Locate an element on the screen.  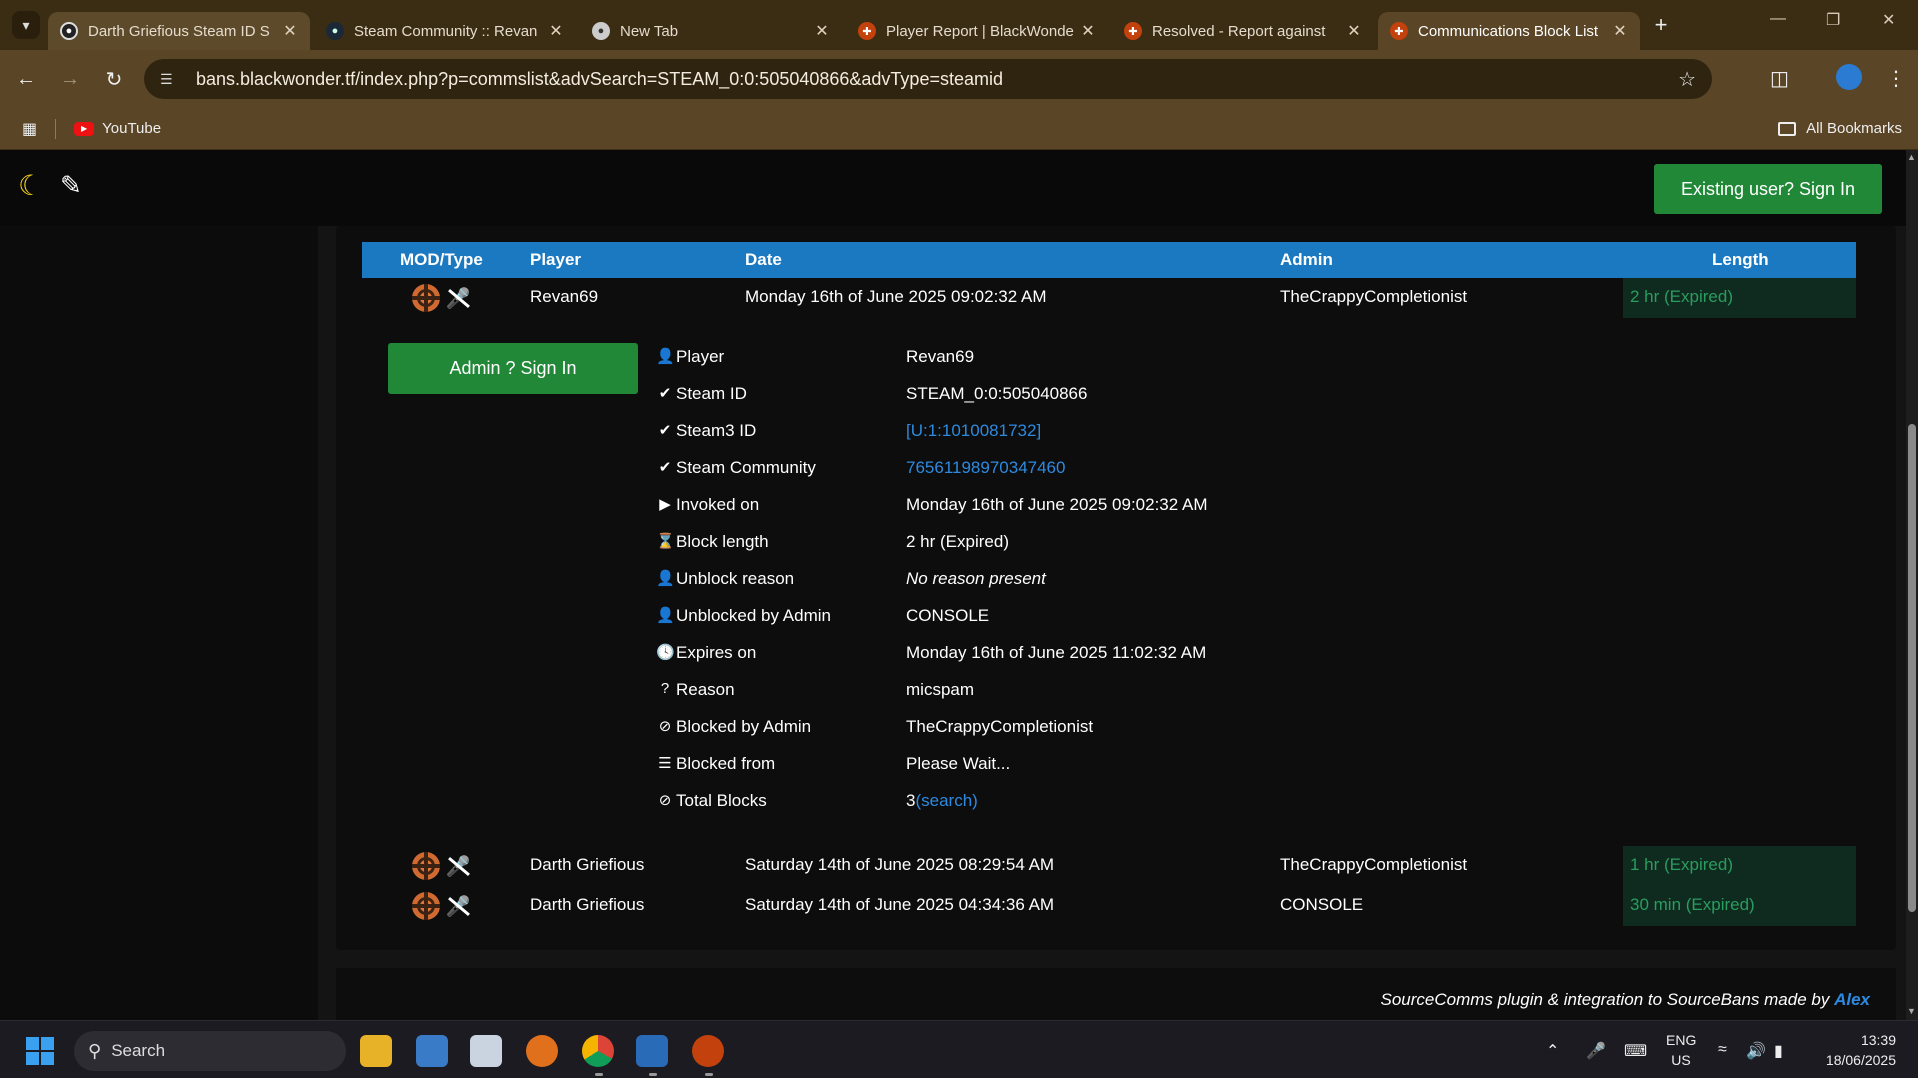
detail-label: Expires on is located at coordinates (716, 652).